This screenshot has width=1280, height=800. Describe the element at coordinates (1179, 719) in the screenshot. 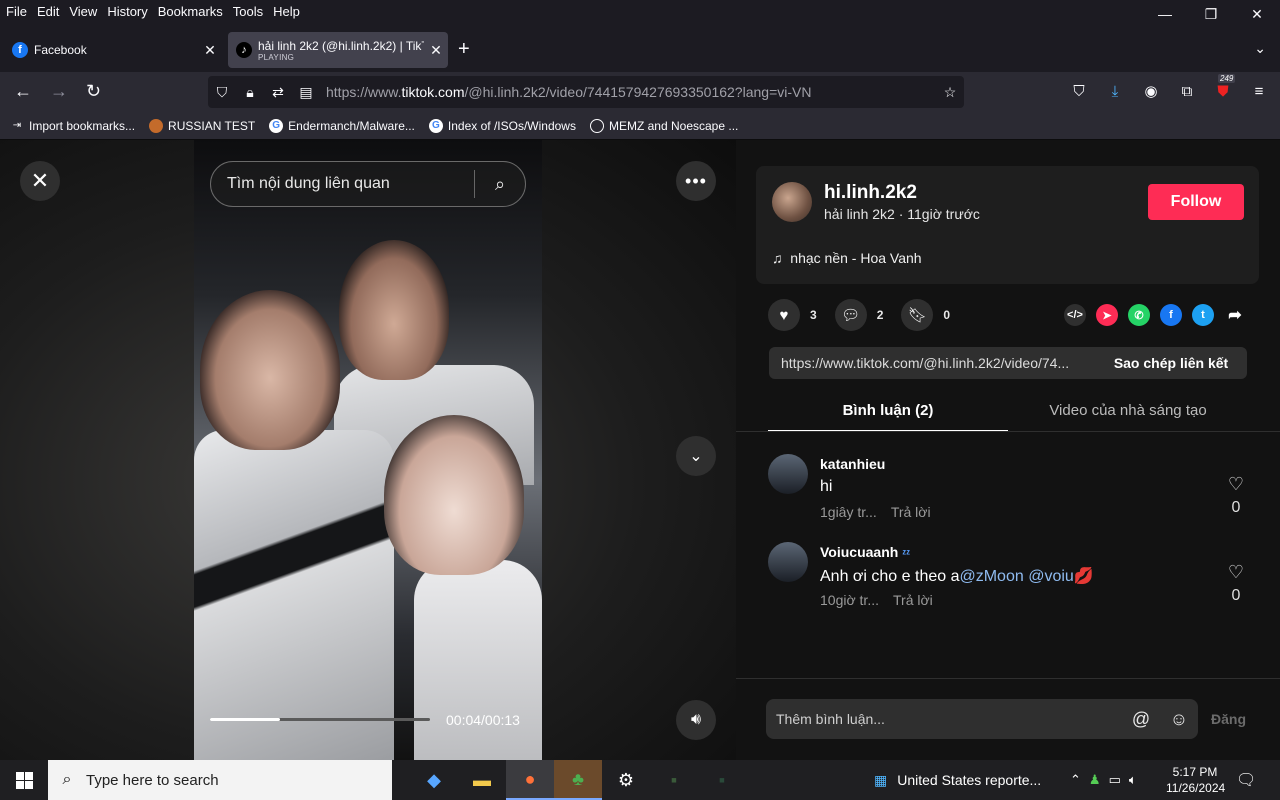

I see `emoji-icon: ☺` at that location.